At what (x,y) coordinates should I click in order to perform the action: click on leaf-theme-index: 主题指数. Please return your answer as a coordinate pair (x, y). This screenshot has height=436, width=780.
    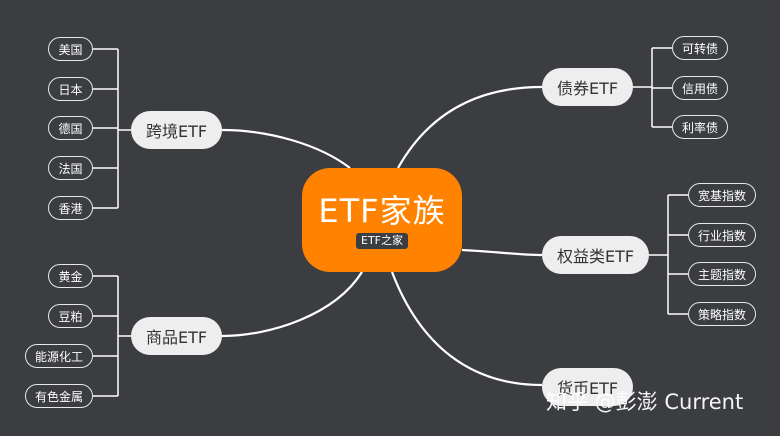
    Looking at the image, I should click on (722, 274).